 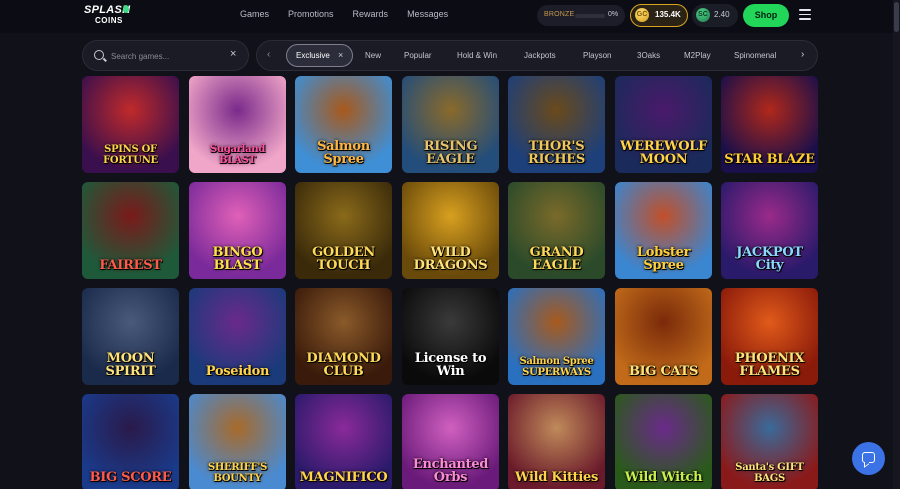 What do you see at coordinates (722, 14) in the screenshot?
I see `sweeps-coin-value: 2.40` at bounding box center [722, 14].